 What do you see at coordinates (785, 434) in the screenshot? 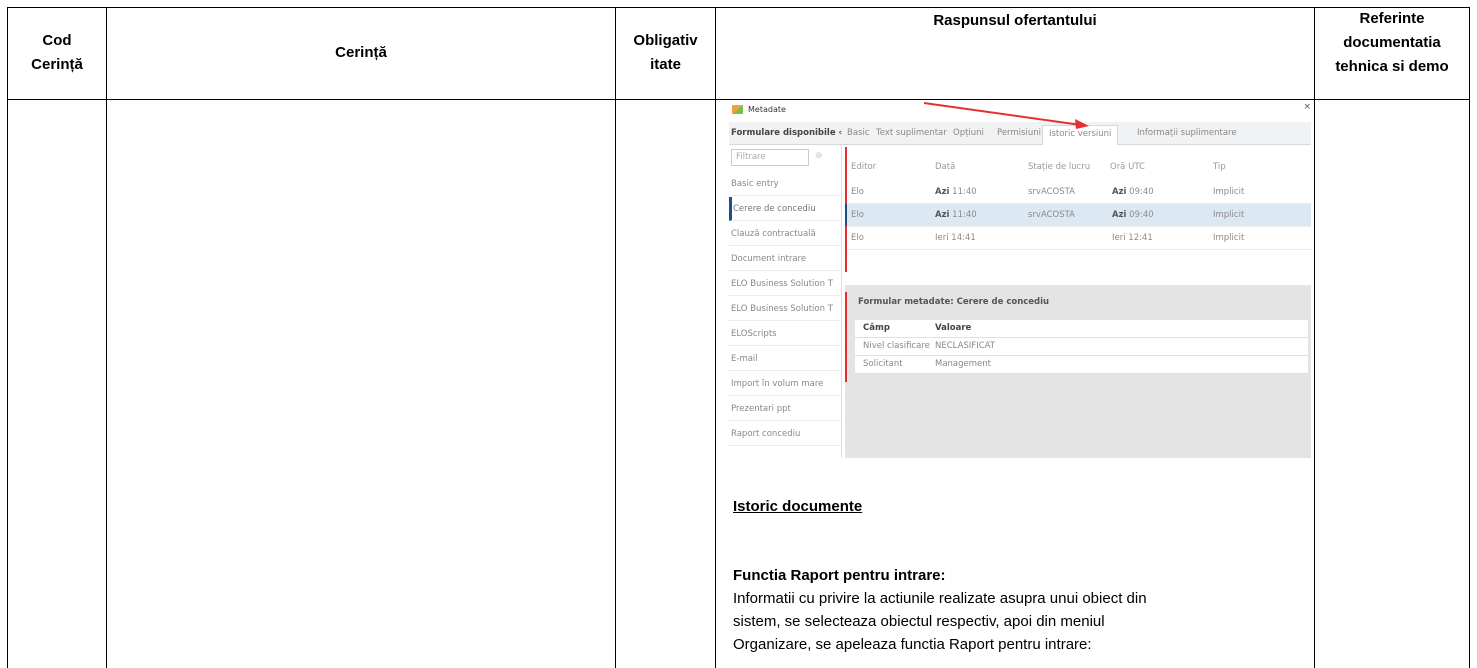
I see `sidebar-item-raport-concediu: Raport concediu` at bounding box center [785, 434].